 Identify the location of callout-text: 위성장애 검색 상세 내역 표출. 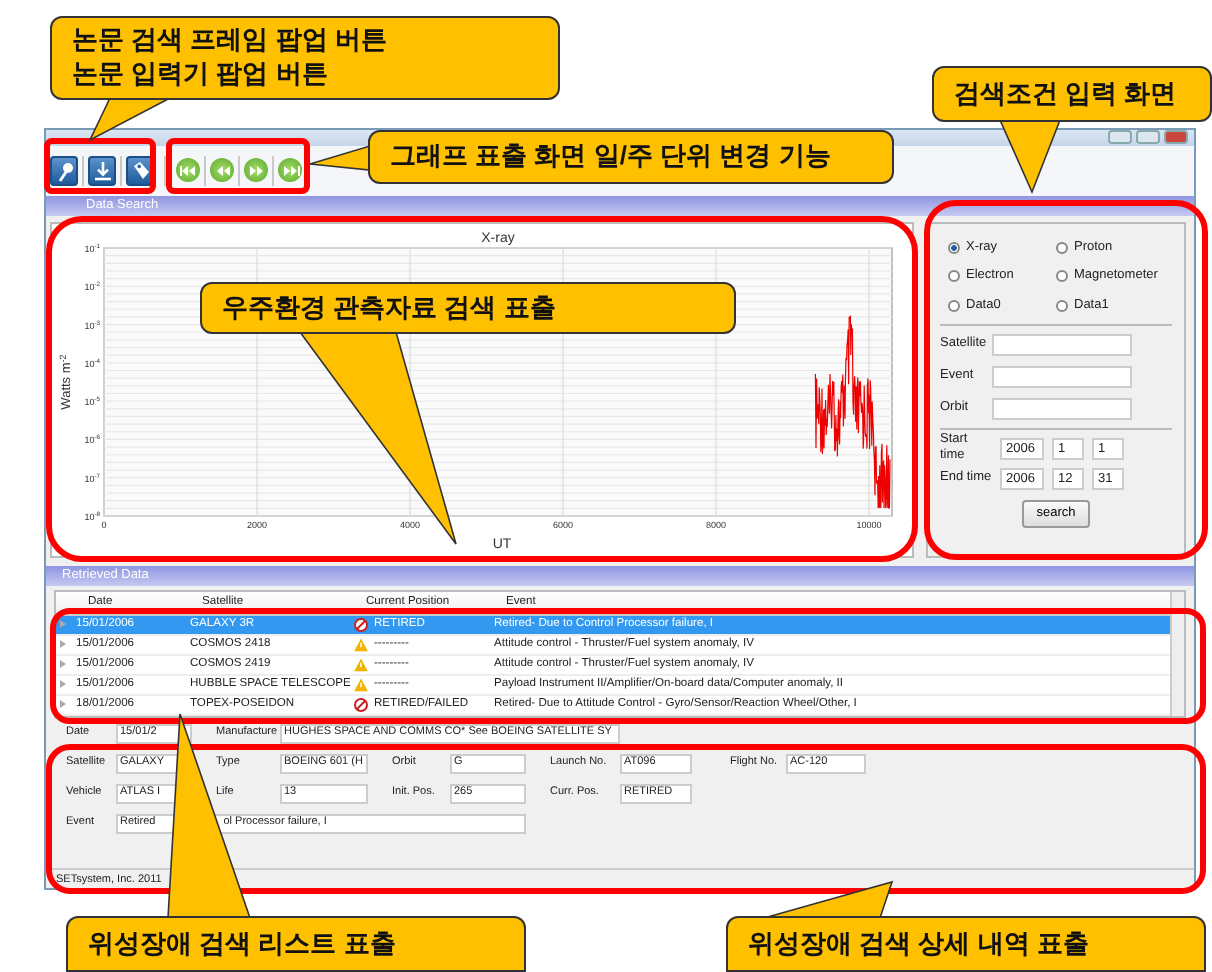
(919, 944).